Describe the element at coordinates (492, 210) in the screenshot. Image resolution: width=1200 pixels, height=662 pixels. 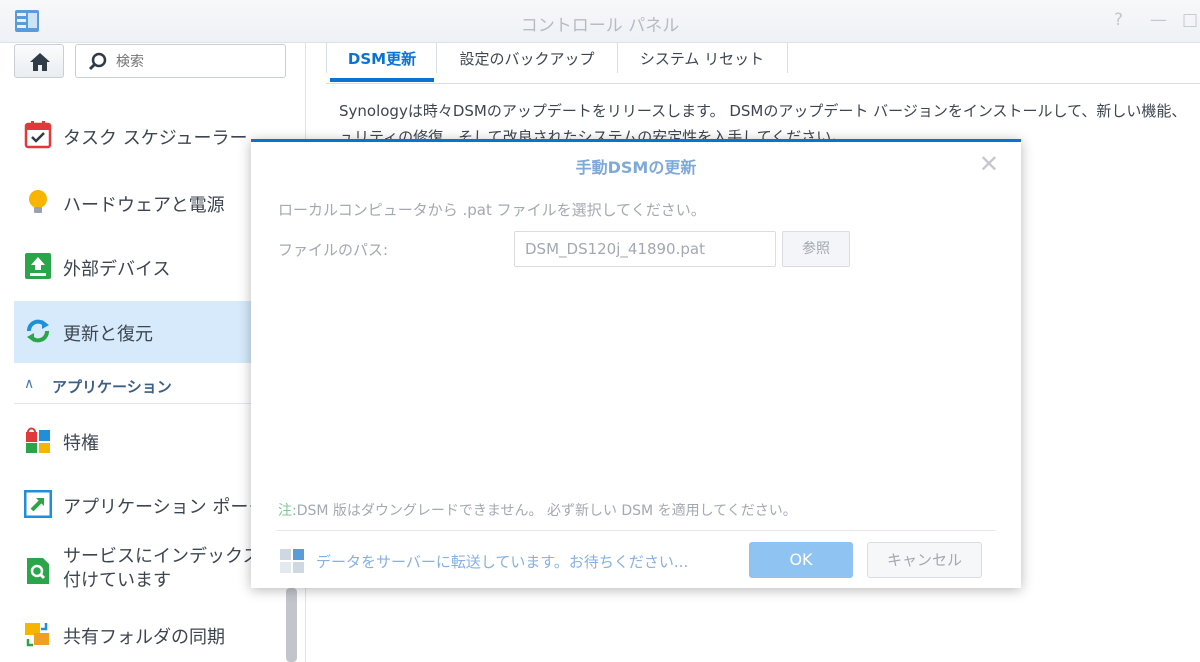
I see `dialog-instructions: ローカルコンピュータから .pat ファイルを選択してください。` at that location.